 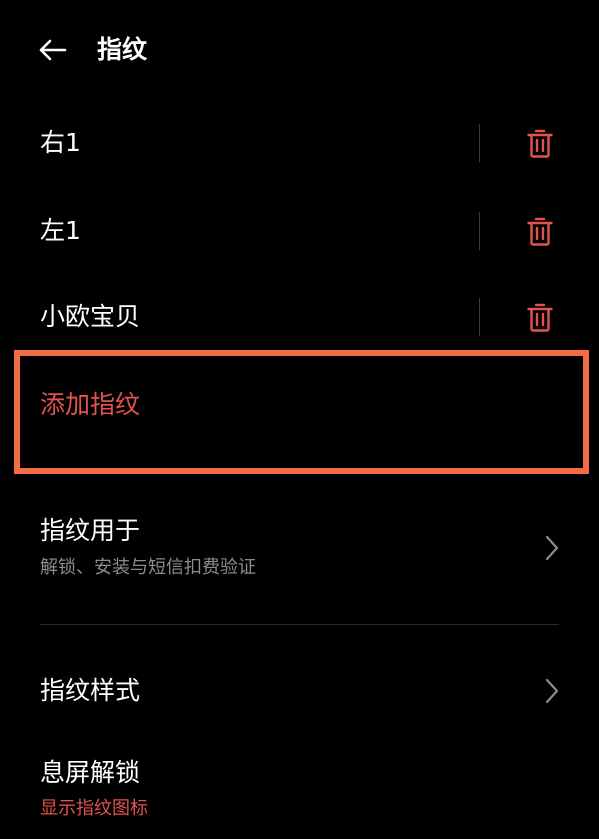 What do you see at coordinates (299, 792) in the screenshot?
I see `screen-off-unlock-row: 息屏解锁 显示指纹图标` at bounding box center [299, 792].